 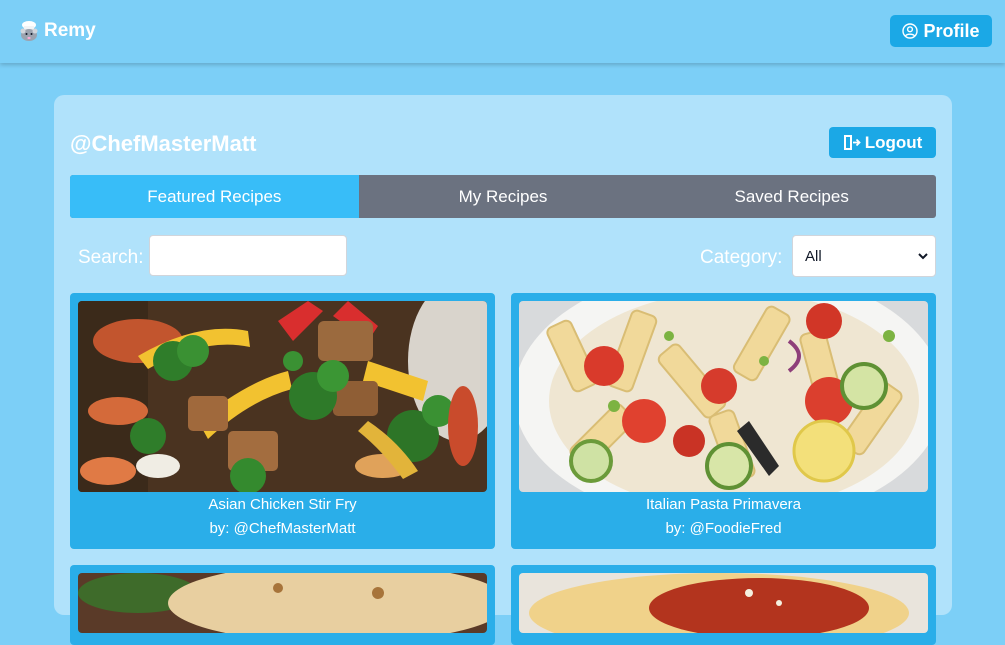 I want to click on profile-button: Profile, so click(x=941, y=31).